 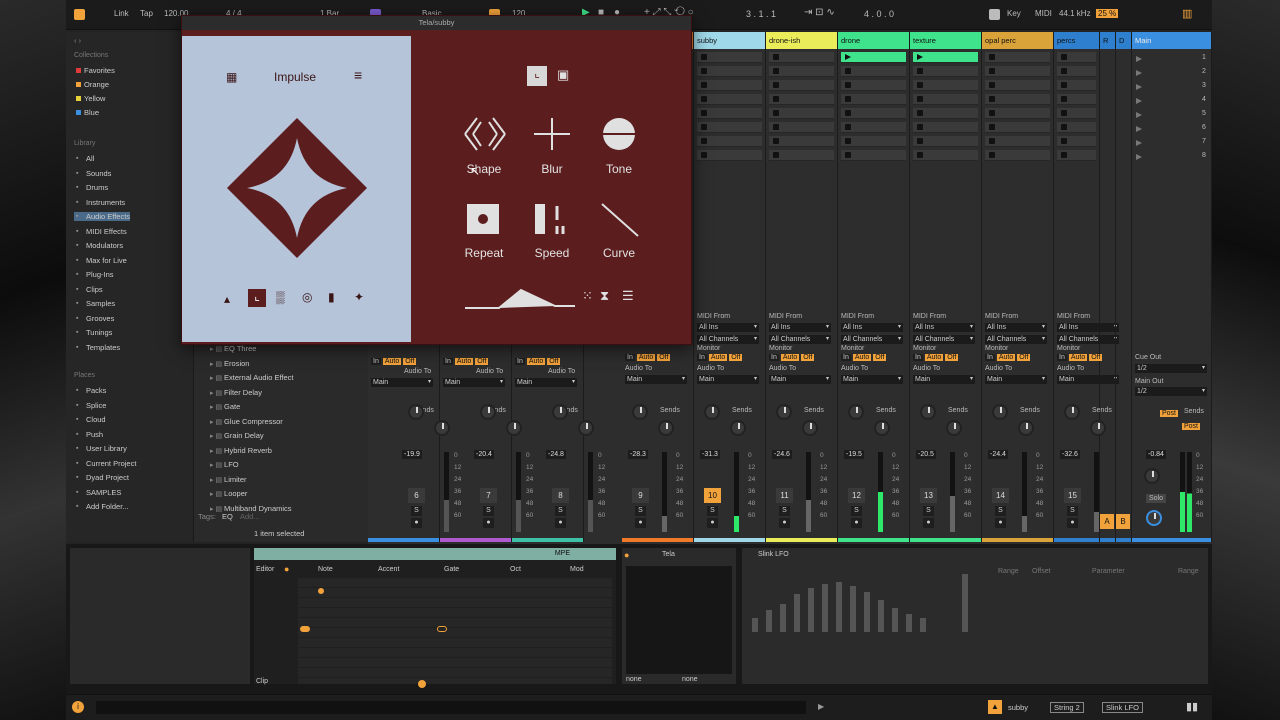 I want to click on curve-control-icon, so click(x=620, y=220).